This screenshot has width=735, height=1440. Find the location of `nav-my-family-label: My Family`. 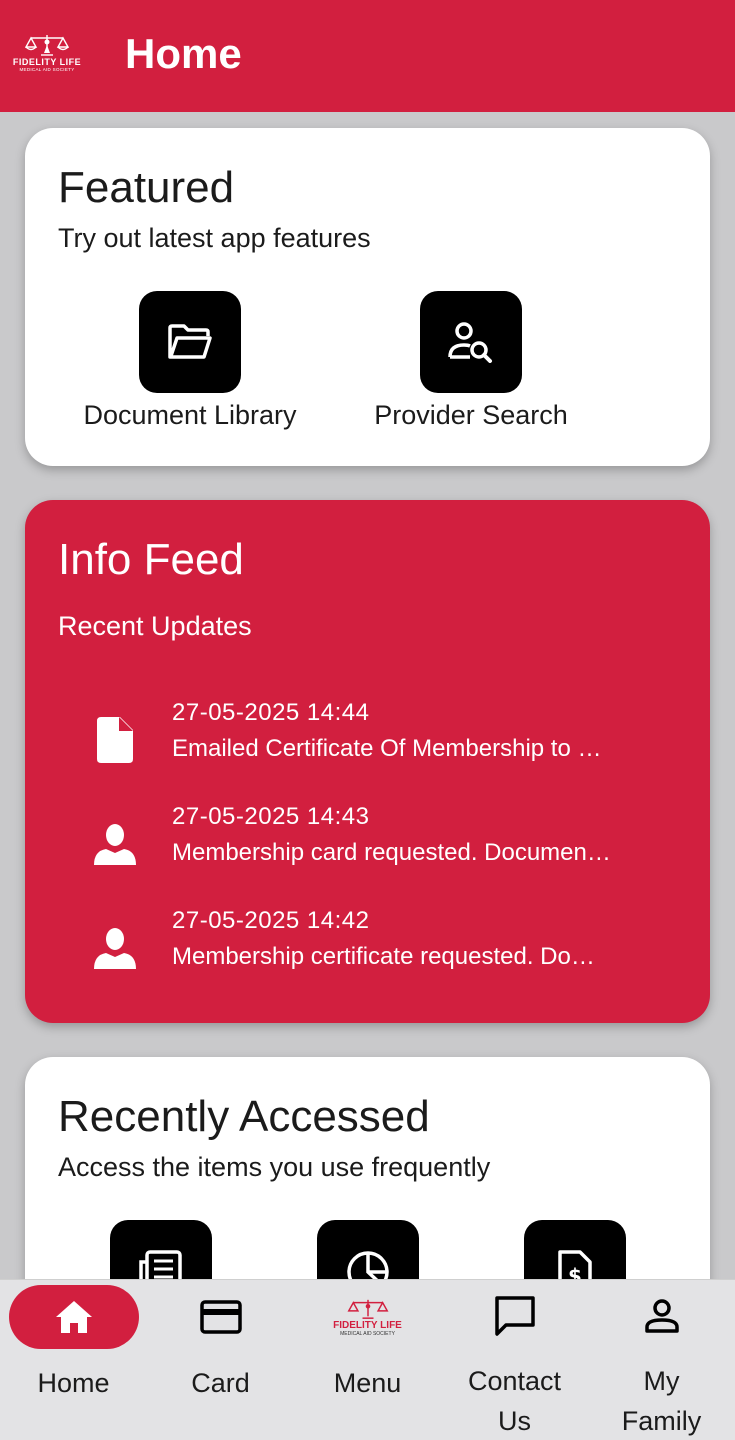

nav-my-family-label: My Family is located at coordinates (661, 1401).